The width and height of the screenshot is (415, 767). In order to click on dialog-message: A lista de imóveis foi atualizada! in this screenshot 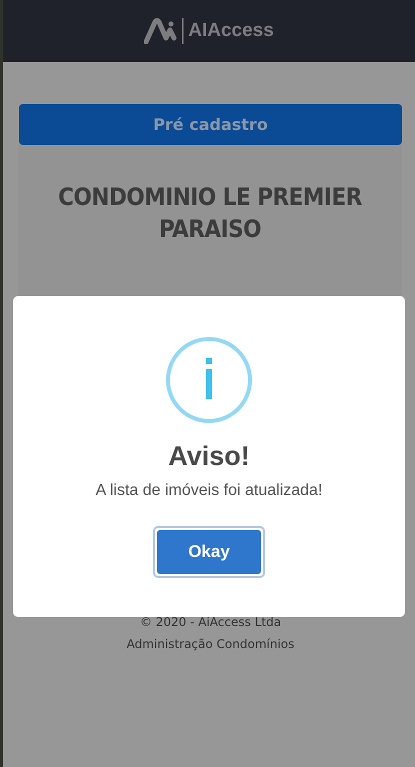, I will do `click(209, 491)`.